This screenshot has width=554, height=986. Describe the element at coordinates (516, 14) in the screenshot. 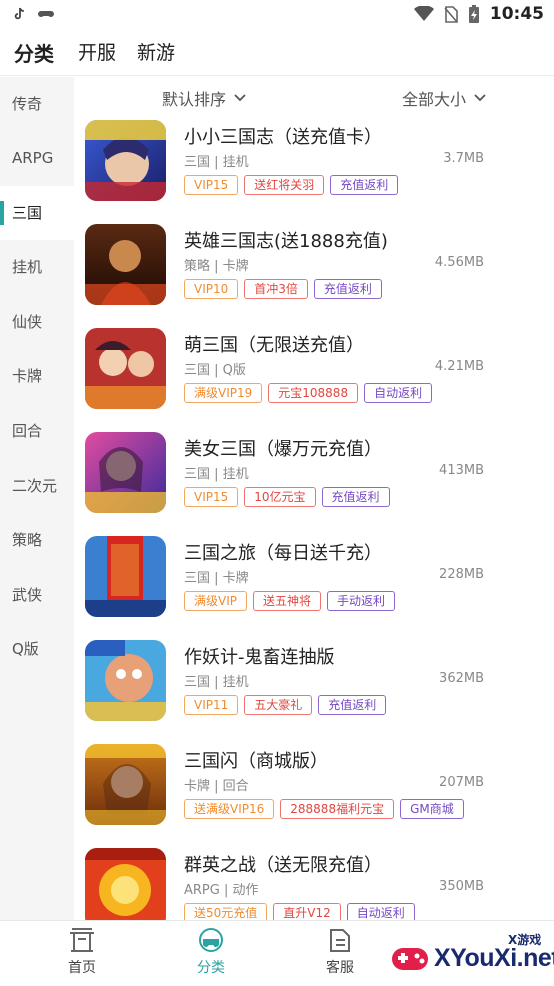

I see `clock: 10:45` at that location.